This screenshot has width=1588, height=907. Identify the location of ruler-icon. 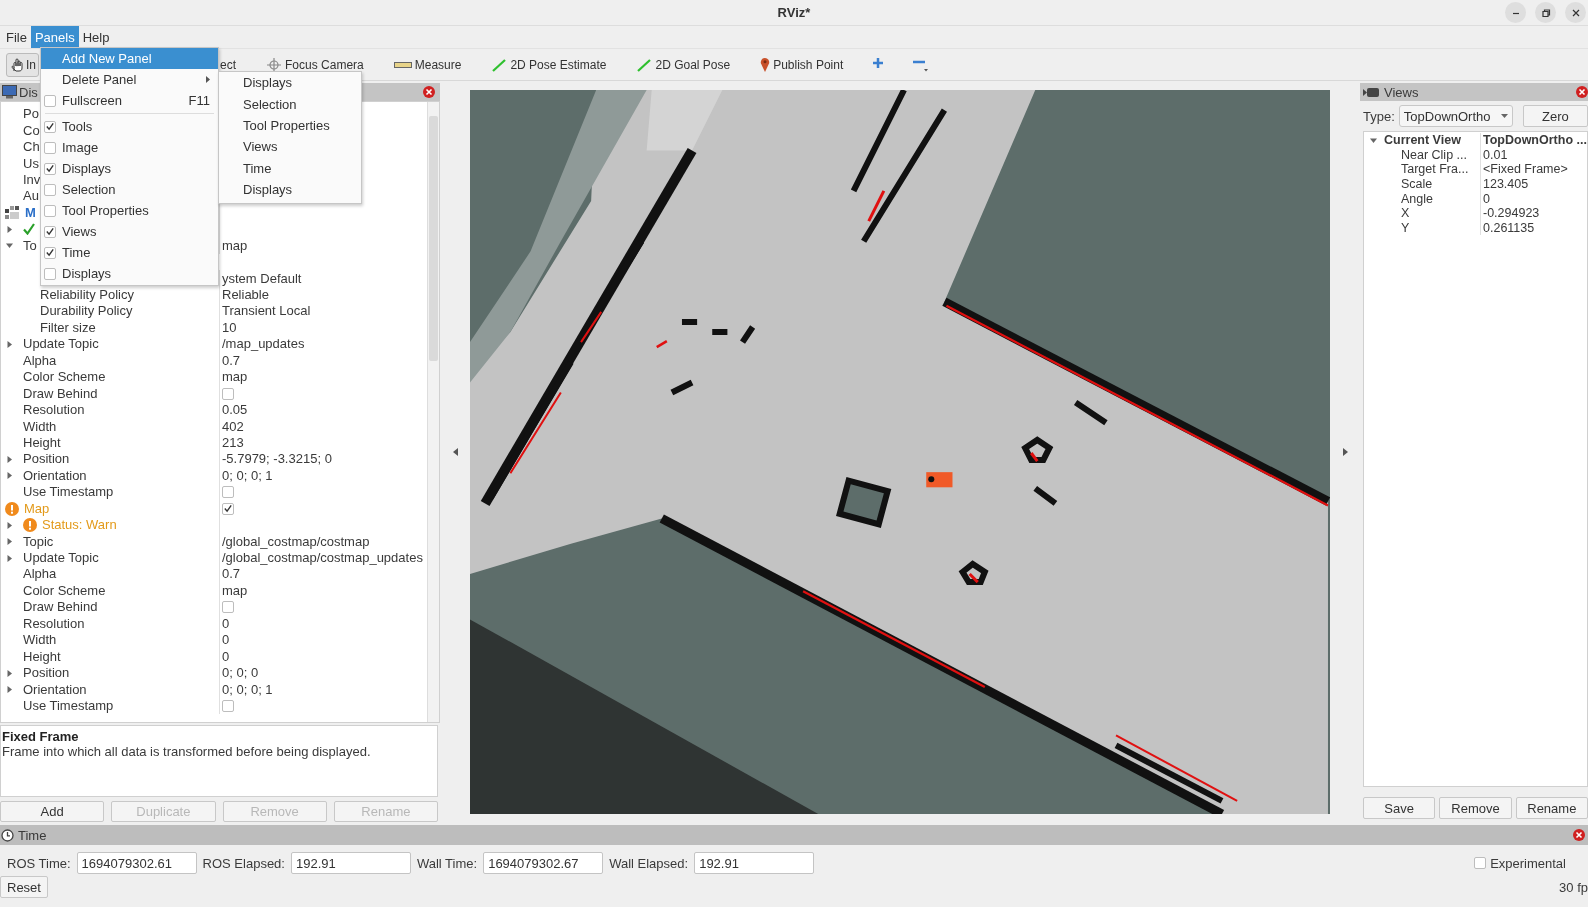
(402, 64).